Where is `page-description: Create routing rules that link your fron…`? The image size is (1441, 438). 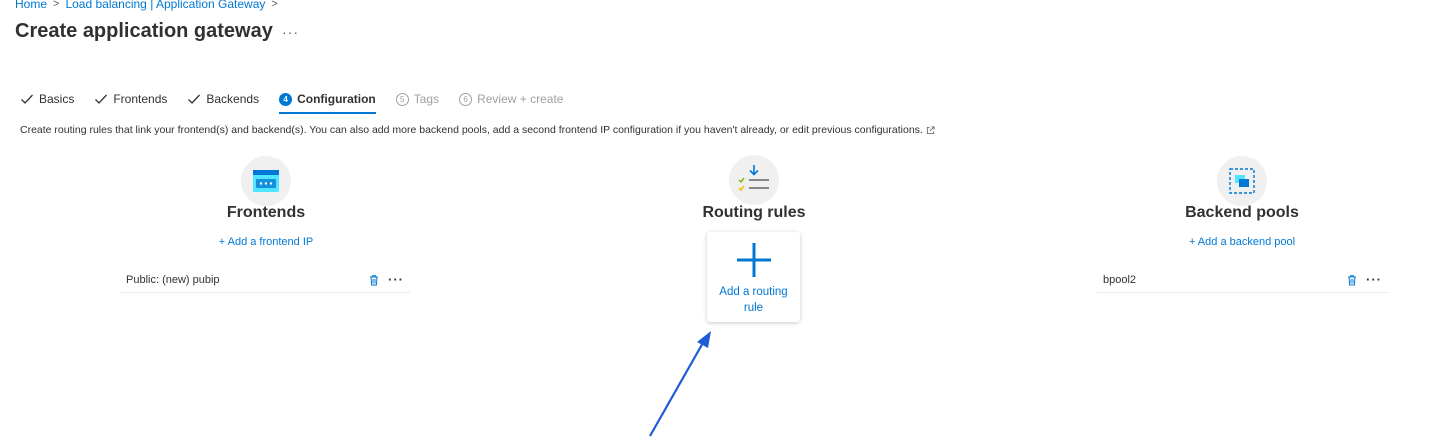 page-description: Create routing rules that link your fron… is located at coordinates (477, 130).